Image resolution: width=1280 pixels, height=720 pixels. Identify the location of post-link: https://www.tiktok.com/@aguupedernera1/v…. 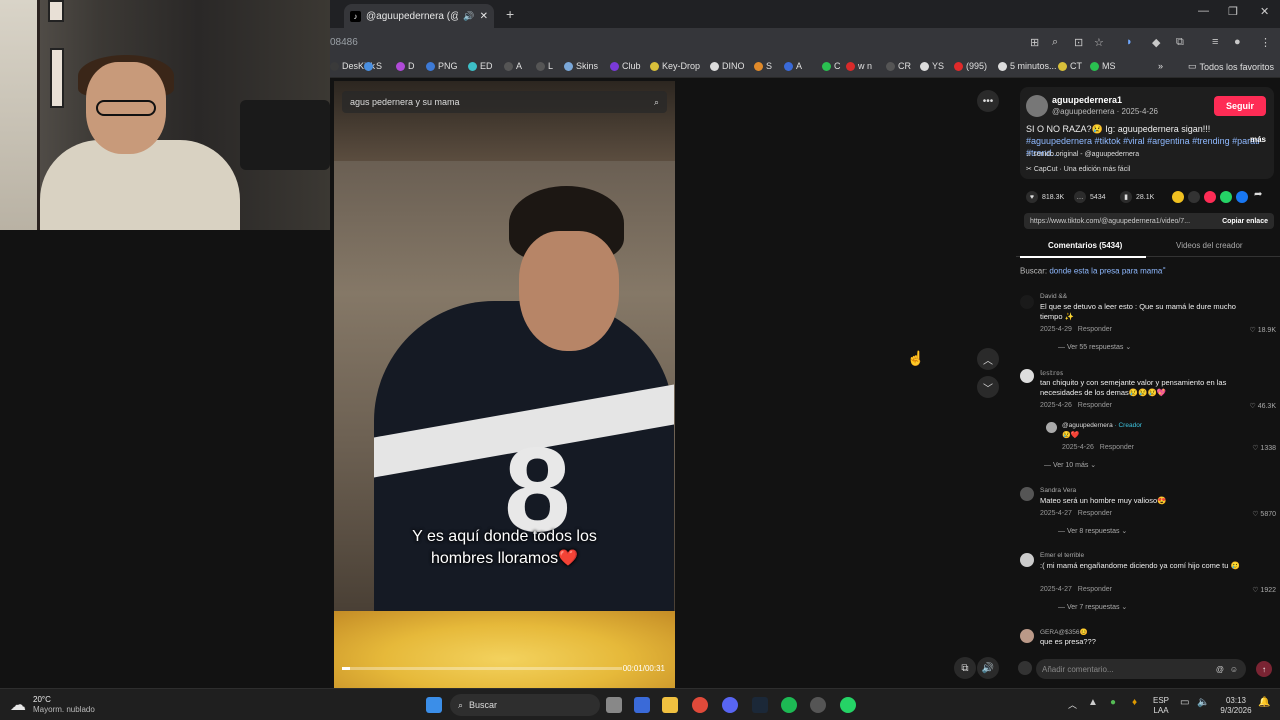
(1110, 221).